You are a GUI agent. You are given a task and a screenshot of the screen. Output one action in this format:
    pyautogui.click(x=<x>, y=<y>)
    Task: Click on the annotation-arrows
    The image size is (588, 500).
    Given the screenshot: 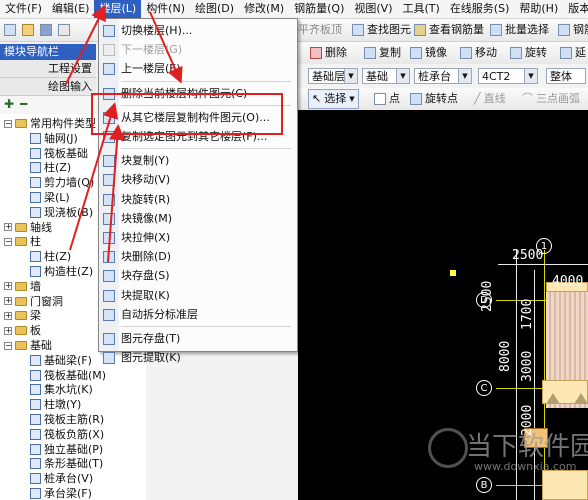 What is the action you would take?
    pyautogui.click(x=124, y=133)
    